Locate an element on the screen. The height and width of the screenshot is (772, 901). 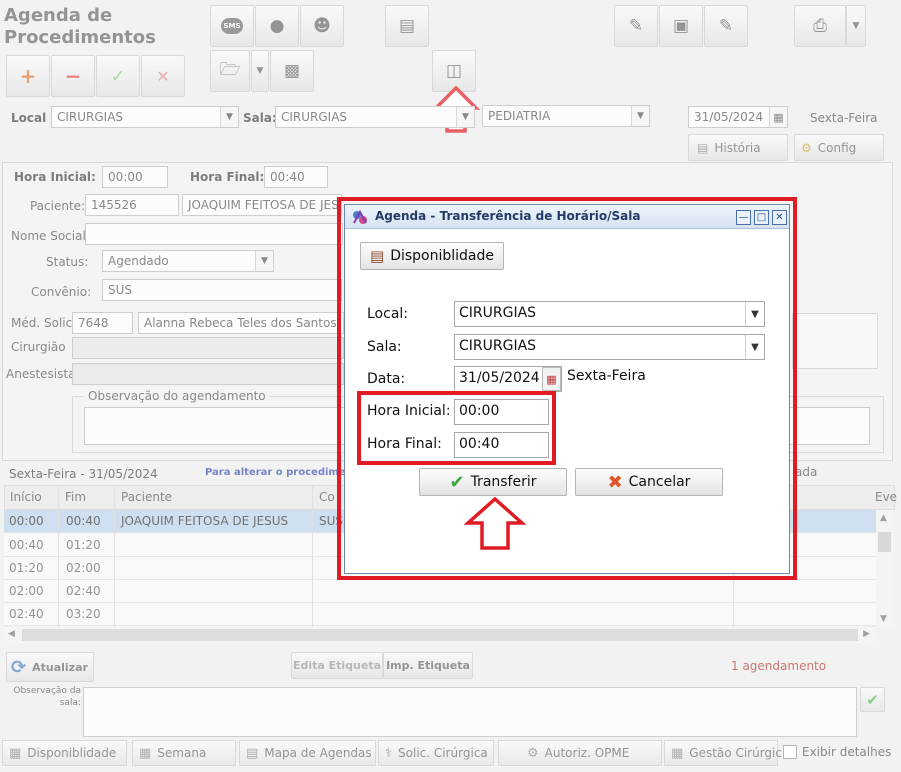
scroll-right-icon: ▶ is located at coordinates (866, 634).